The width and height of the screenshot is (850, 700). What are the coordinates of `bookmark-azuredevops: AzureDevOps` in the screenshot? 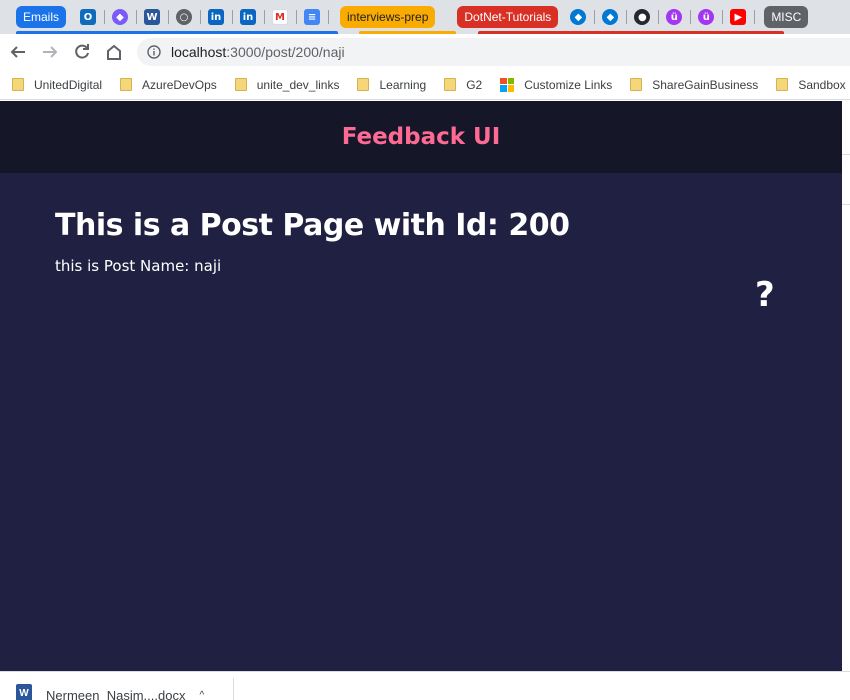 It's located at (168, 85).